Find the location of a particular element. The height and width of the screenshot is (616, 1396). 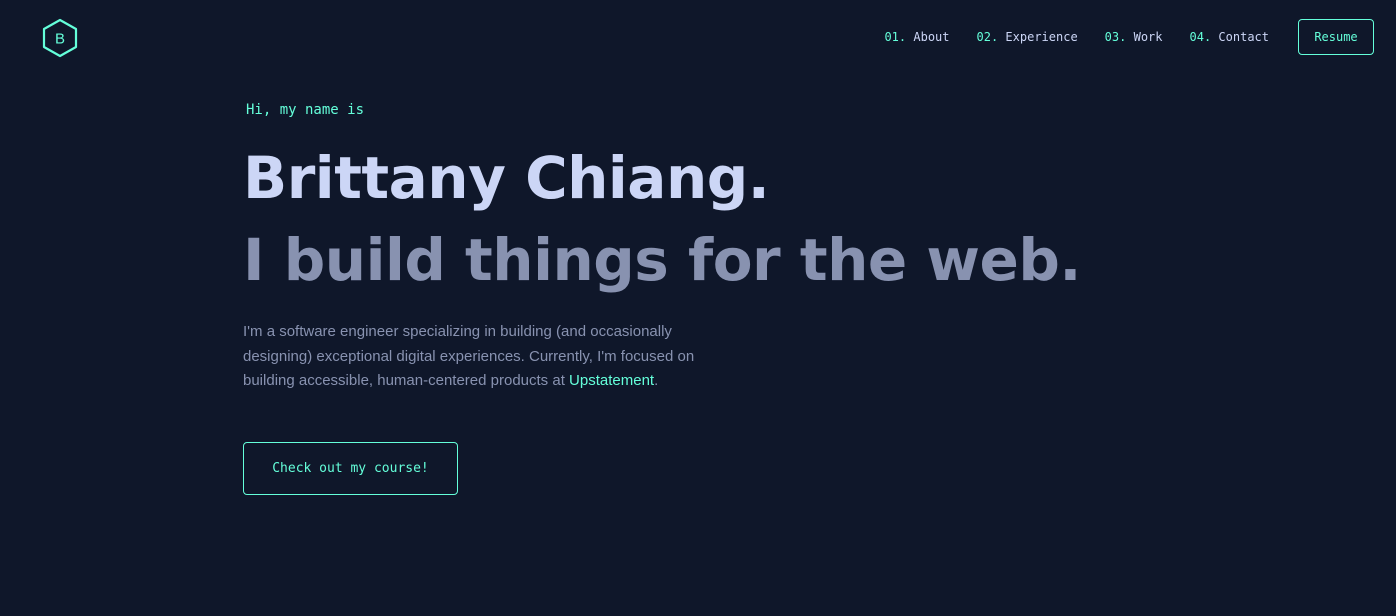

nav-label: About is located at coordinates (931, 37).